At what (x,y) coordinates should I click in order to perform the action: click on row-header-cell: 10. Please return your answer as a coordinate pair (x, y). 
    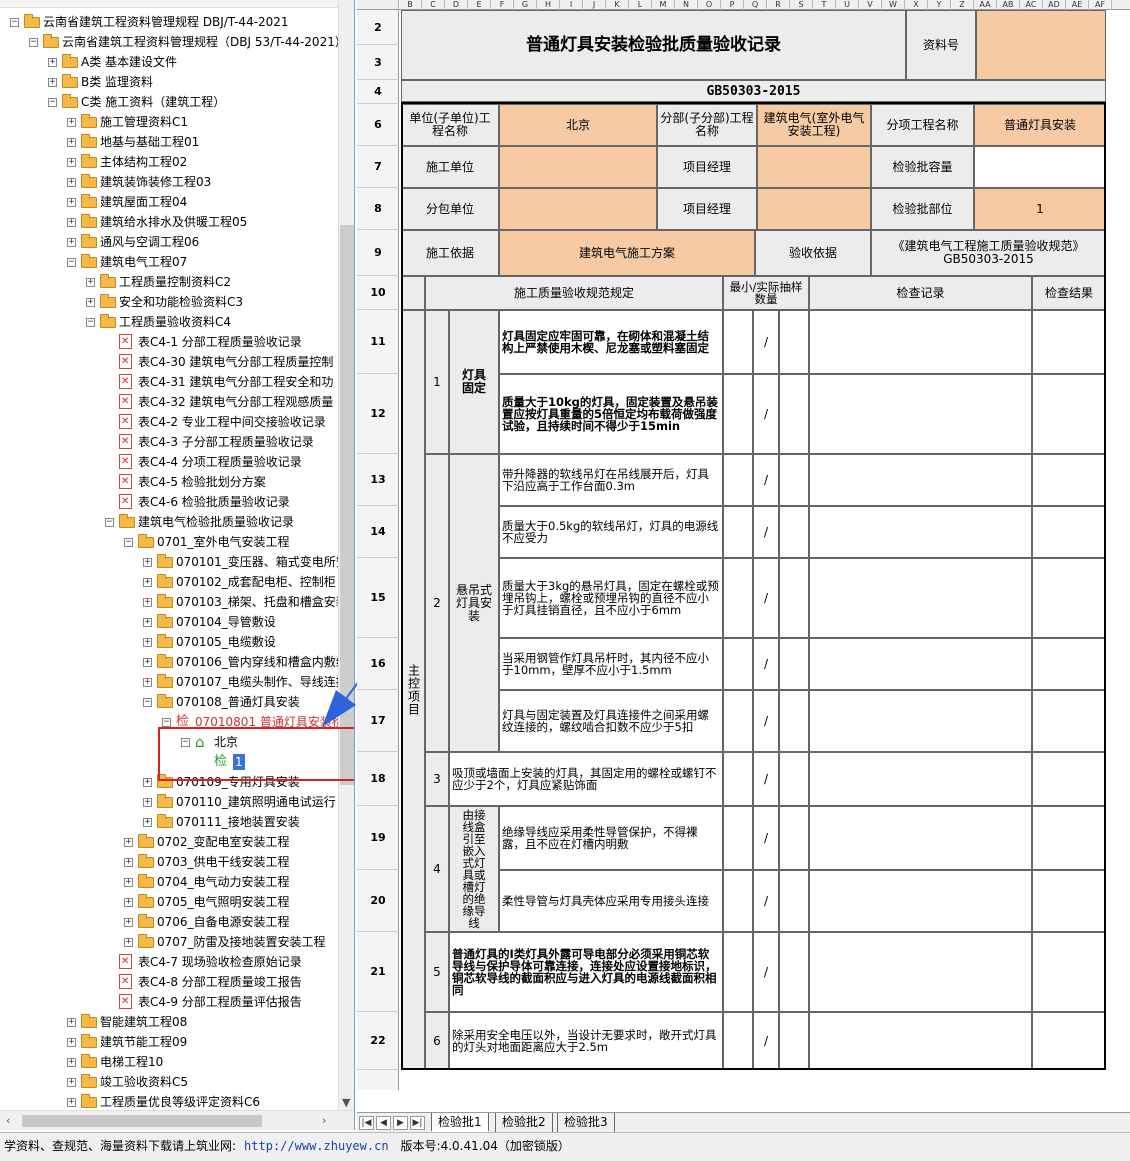
    Looking at the image, I should click on (378, 293).